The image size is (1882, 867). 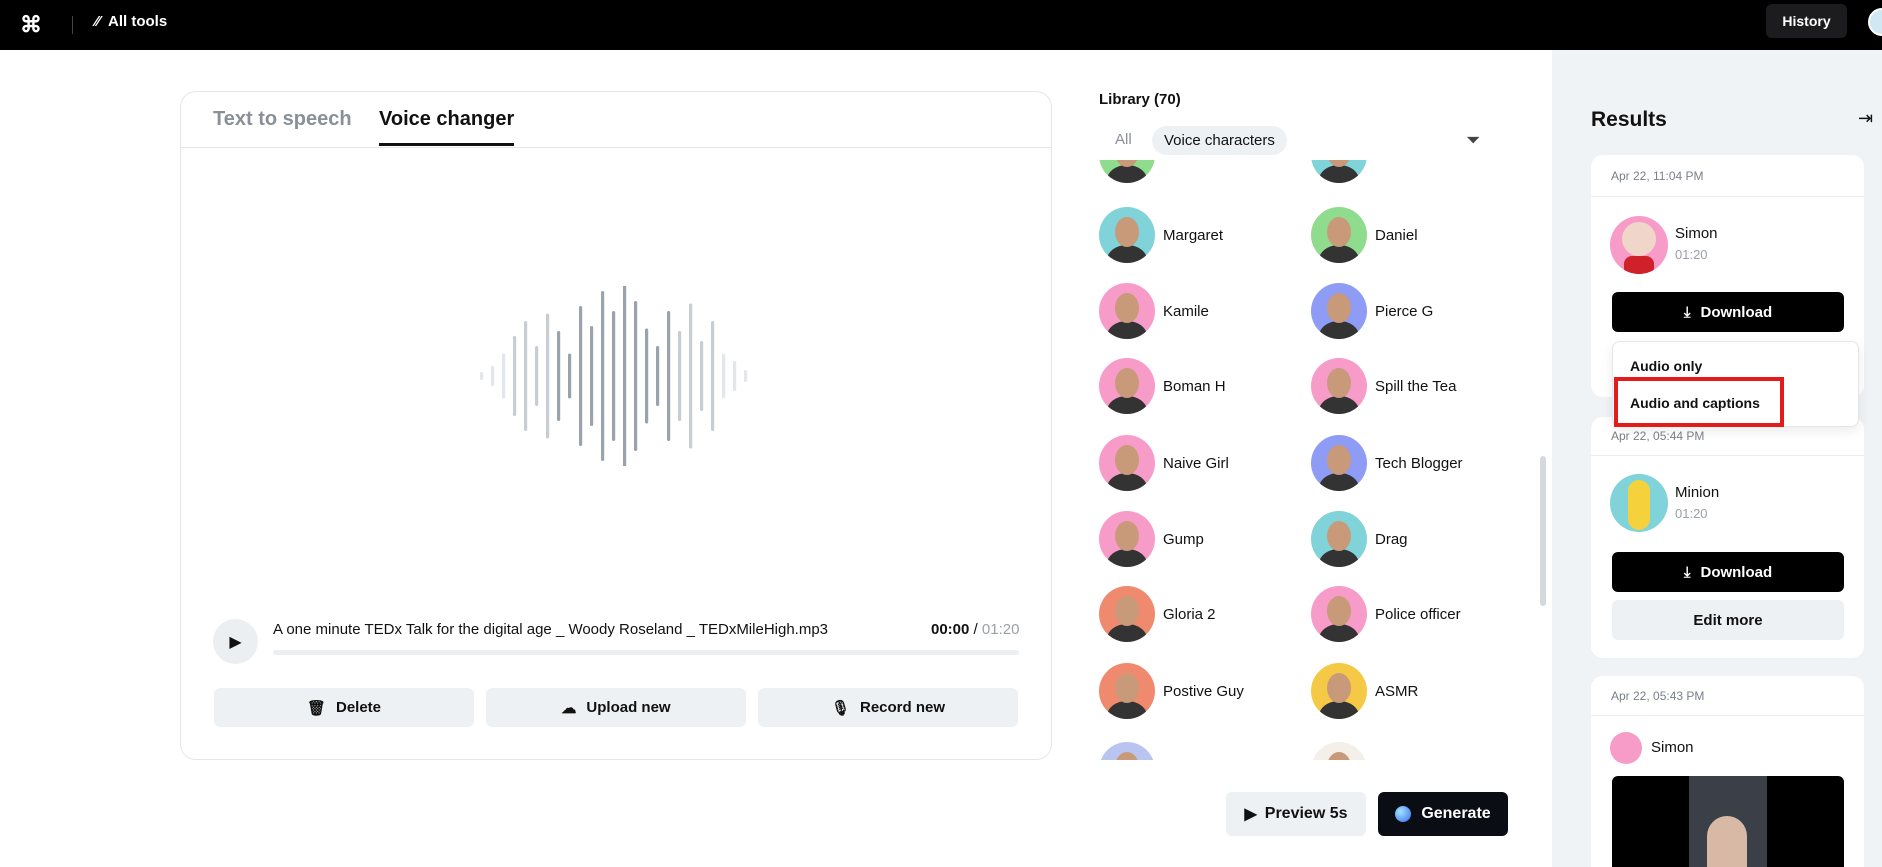 I want to click on magic-wand-icon: ⁄⁄, so click(x=98, y=21).